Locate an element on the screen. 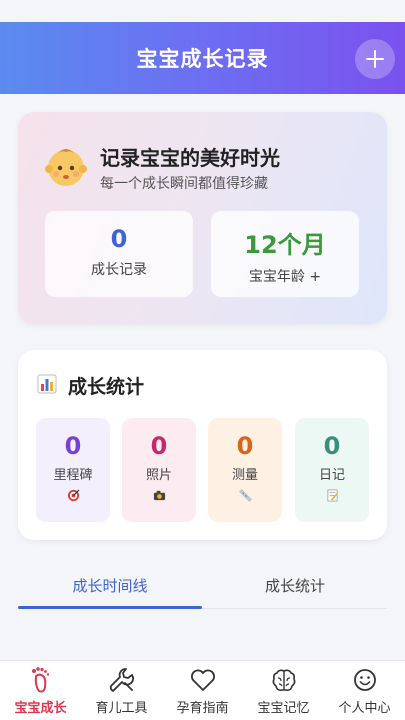  stat-label: 测量 is located at coordinates (244, 475).